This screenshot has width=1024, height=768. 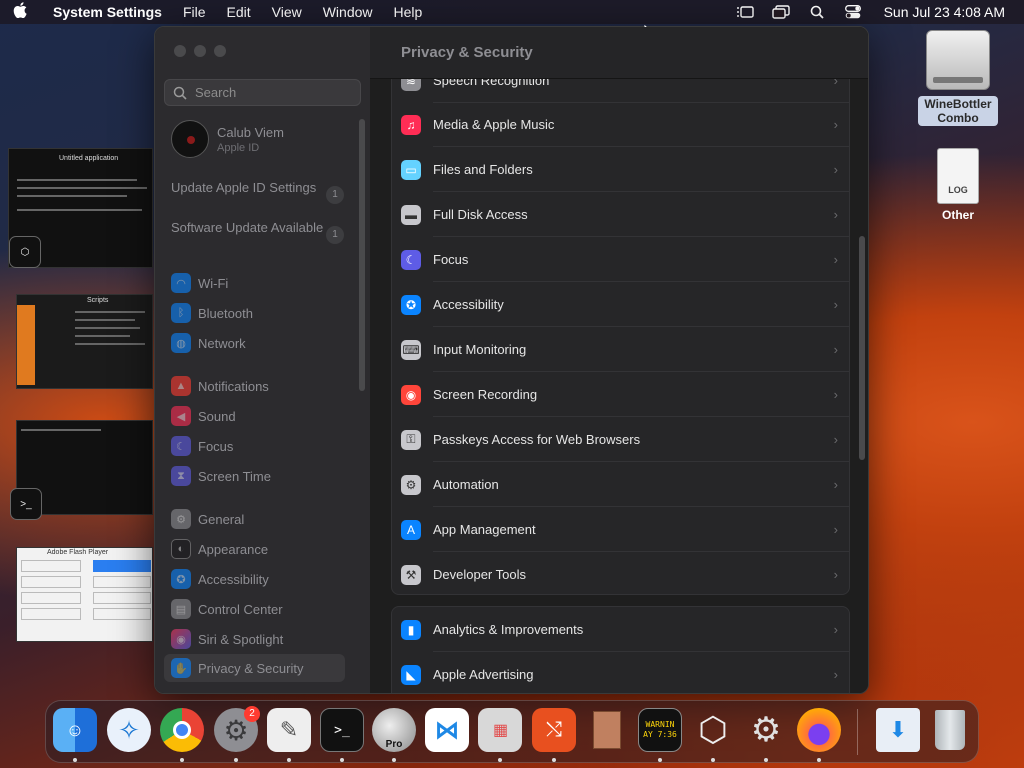 What do you see at coordinates (220, 51) in the screenshot?
I see `zoom-button` at bounding box center [220, 51].